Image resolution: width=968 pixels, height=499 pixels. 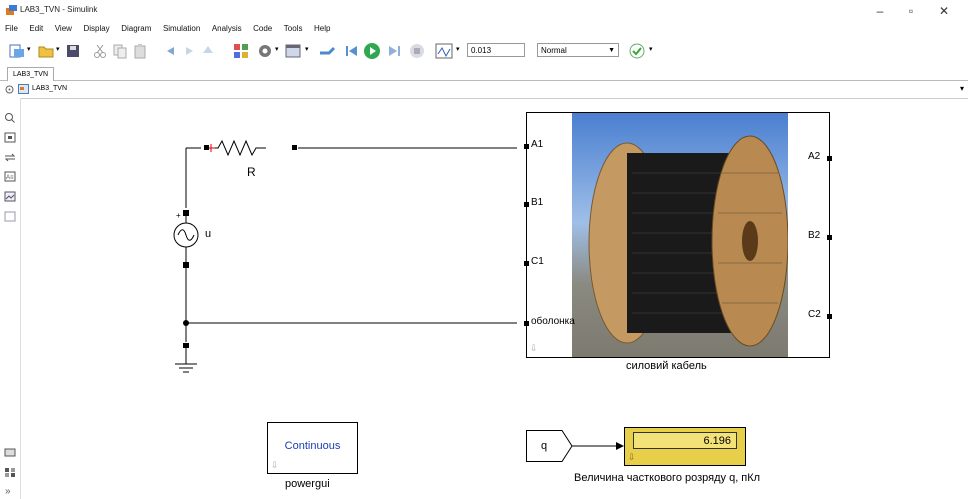 I want to click on run-icon, so click(x=372, y=51).